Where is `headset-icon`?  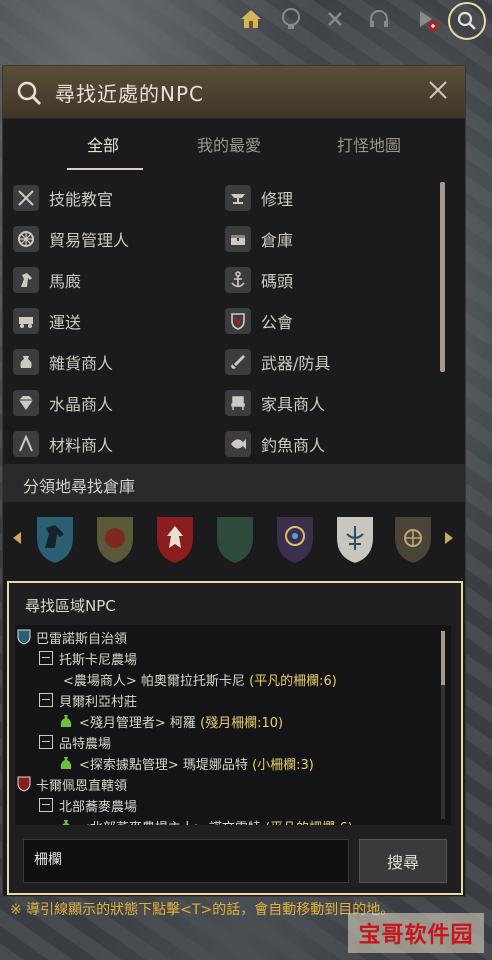 headset-icon is located at coordinates (379, 19).